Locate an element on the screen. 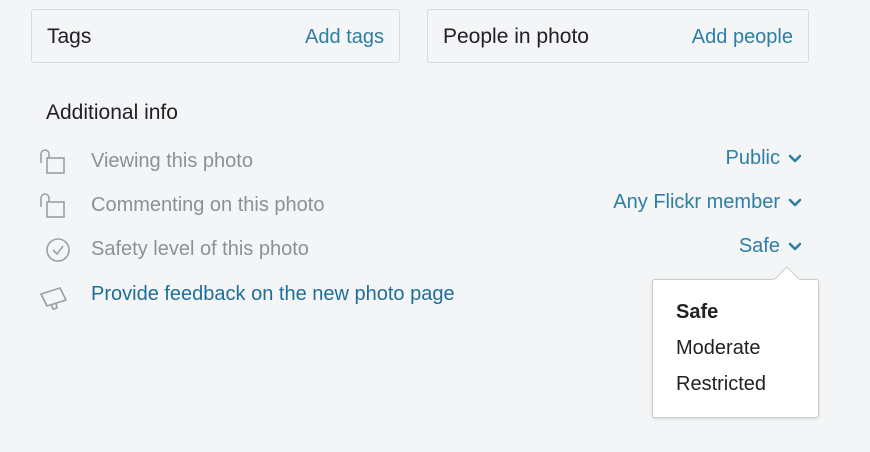 The height and width of the screenshot is (452, 870). add-tags-link: Add tags is located at coordinates (344, 37).